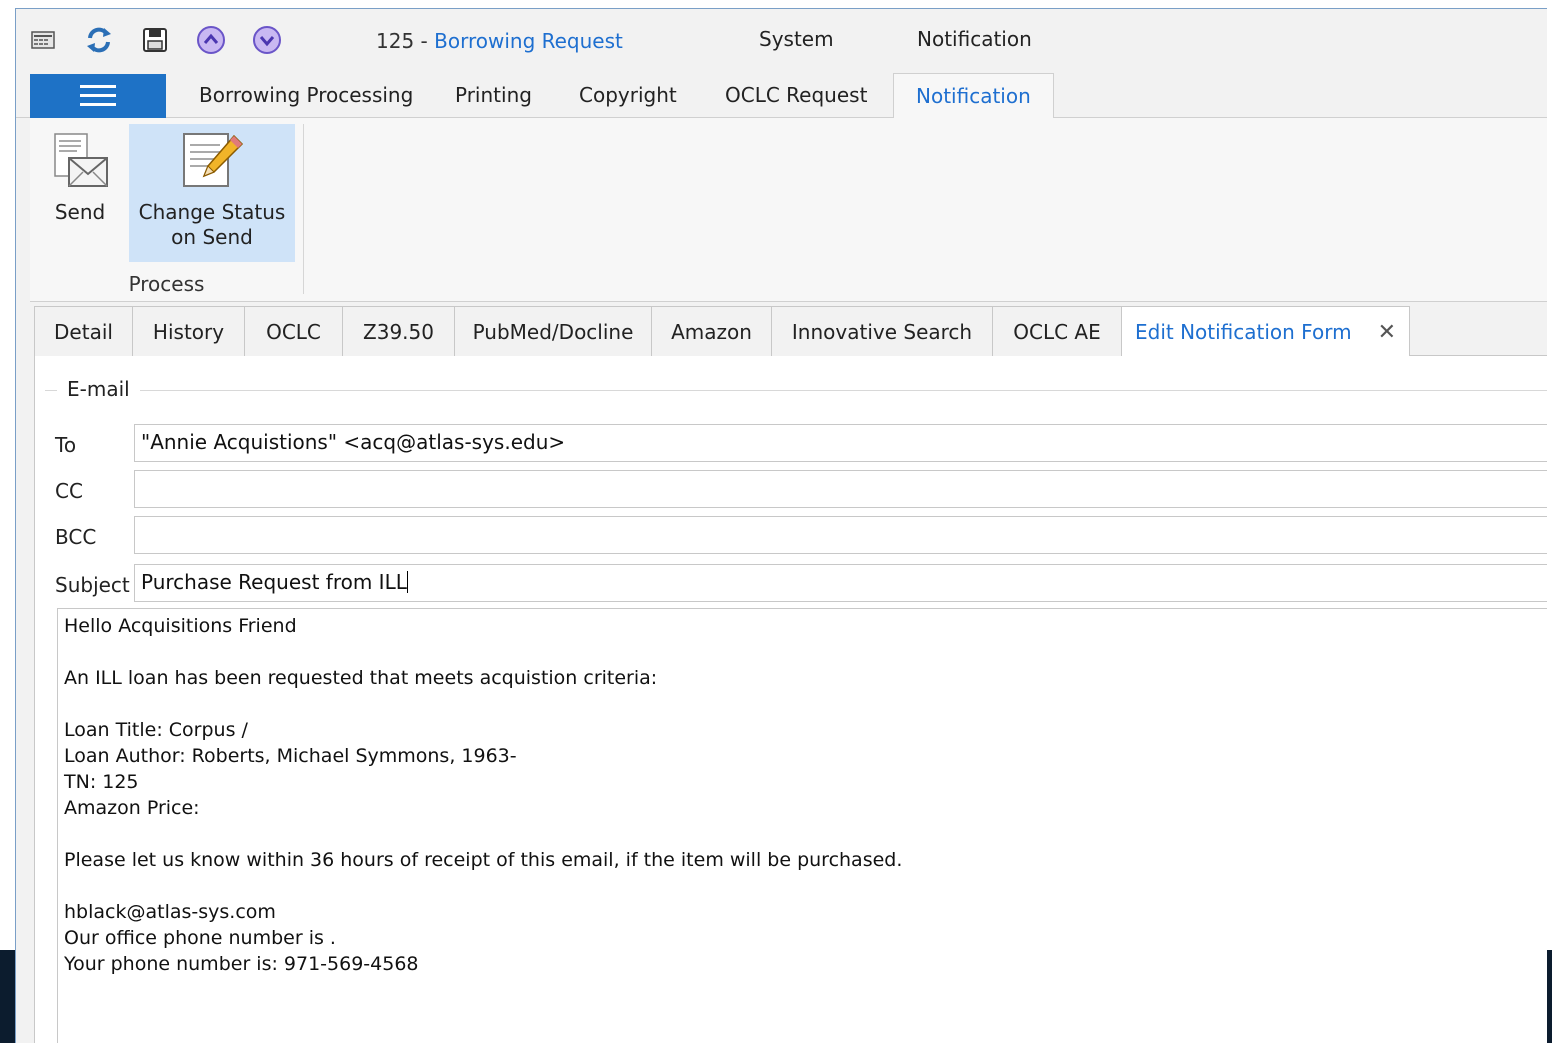  I want to click on window-title: 125 - Borrowing Request, so click(499, 41).